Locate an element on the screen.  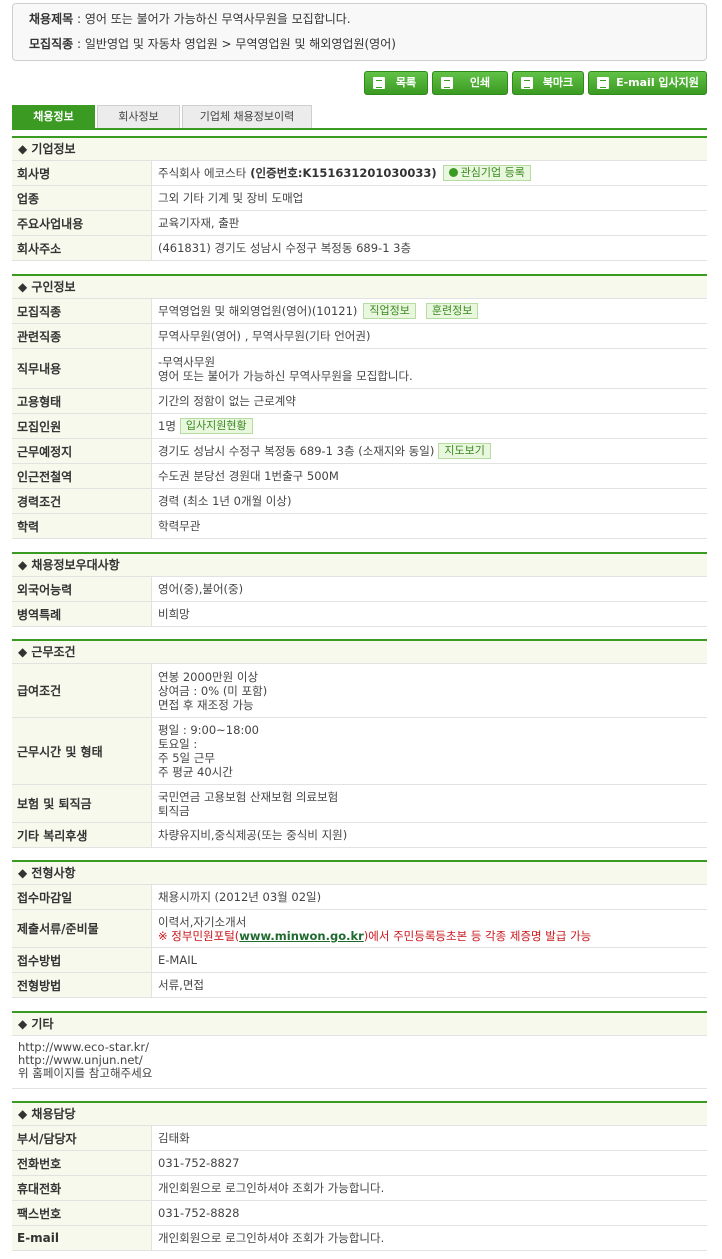
subway-value: 수도권 분당선 경원대 1번출구 500M is located at coordinates (429, 476).